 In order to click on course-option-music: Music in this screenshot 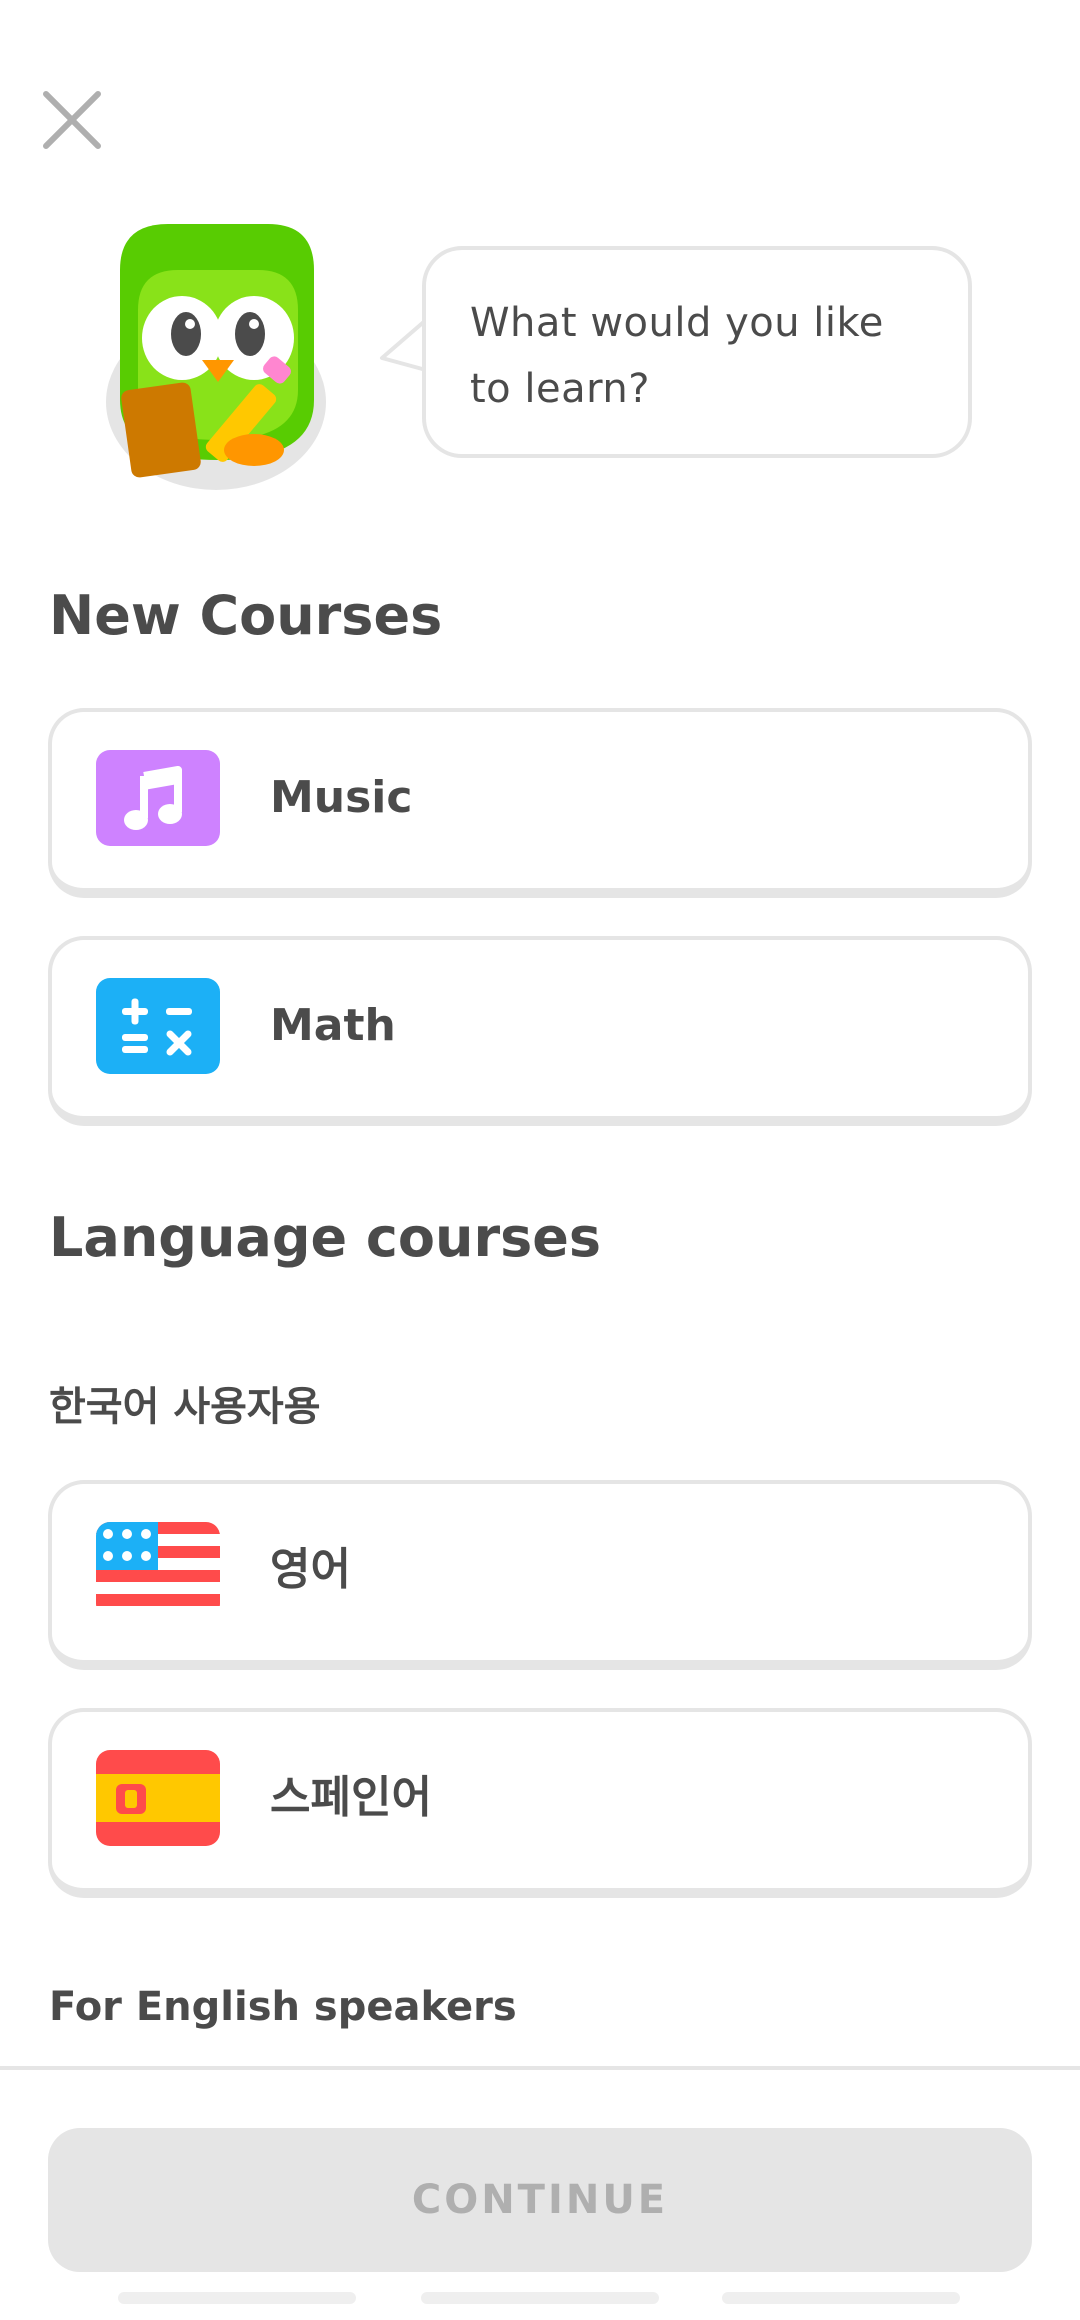, I will do `click(540, 803)`.